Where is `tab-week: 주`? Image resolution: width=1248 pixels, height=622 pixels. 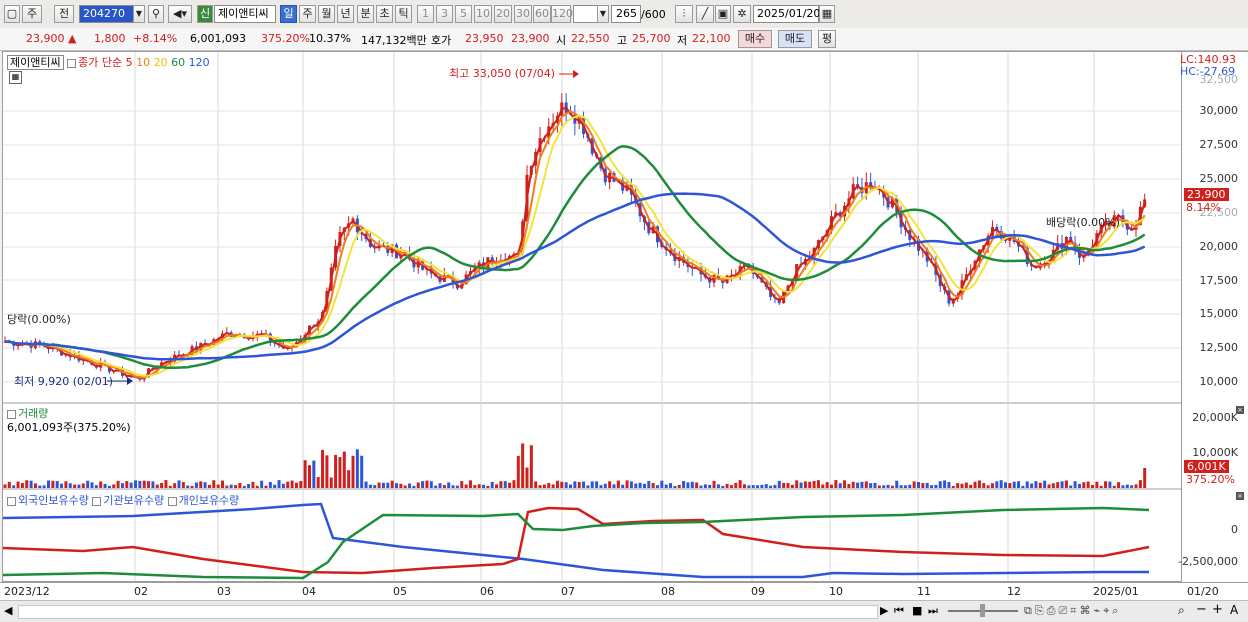 tab-week: 주 is located at coordinates (307, 14).